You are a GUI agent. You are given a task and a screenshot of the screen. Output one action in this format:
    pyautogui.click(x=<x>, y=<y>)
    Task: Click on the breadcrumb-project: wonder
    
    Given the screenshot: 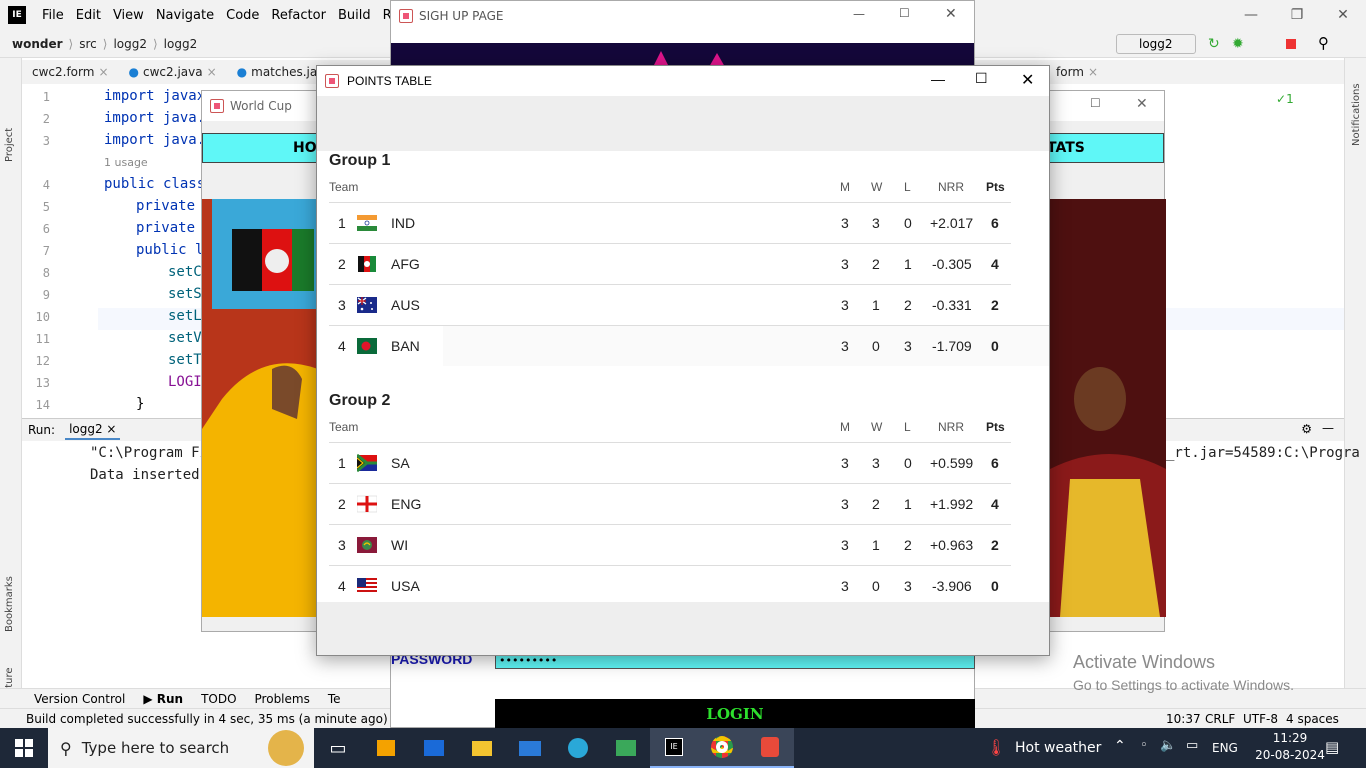 What is the action you would take?
    pyautogui.click(x=33, y=44)
    